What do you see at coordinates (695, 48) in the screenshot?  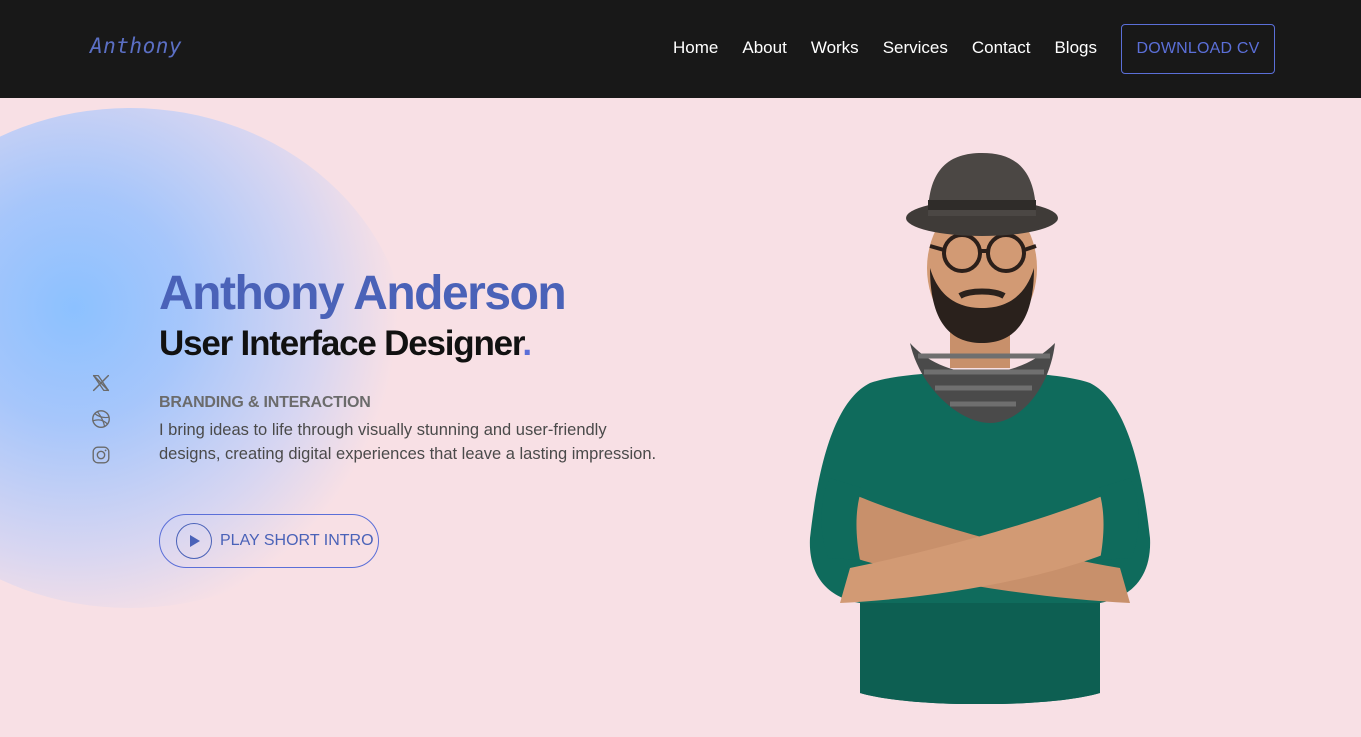 I see `nav-home-link: Home` at bounding box center [695, 48].